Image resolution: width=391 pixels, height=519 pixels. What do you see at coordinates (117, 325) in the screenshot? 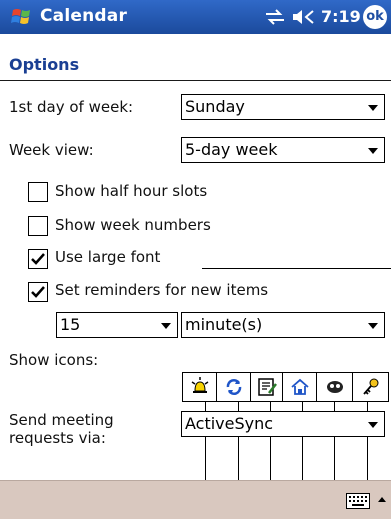
I see `reminder-amount-select: 15` at bounding box center [117, 325].